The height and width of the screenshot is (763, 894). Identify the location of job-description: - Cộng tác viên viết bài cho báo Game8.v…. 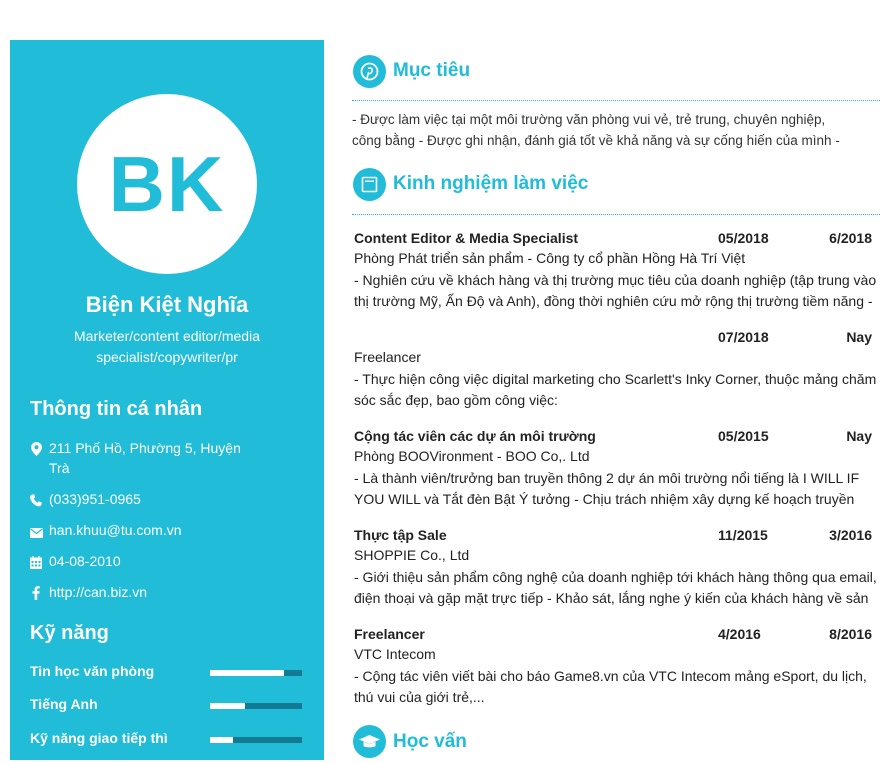
(610, 686).